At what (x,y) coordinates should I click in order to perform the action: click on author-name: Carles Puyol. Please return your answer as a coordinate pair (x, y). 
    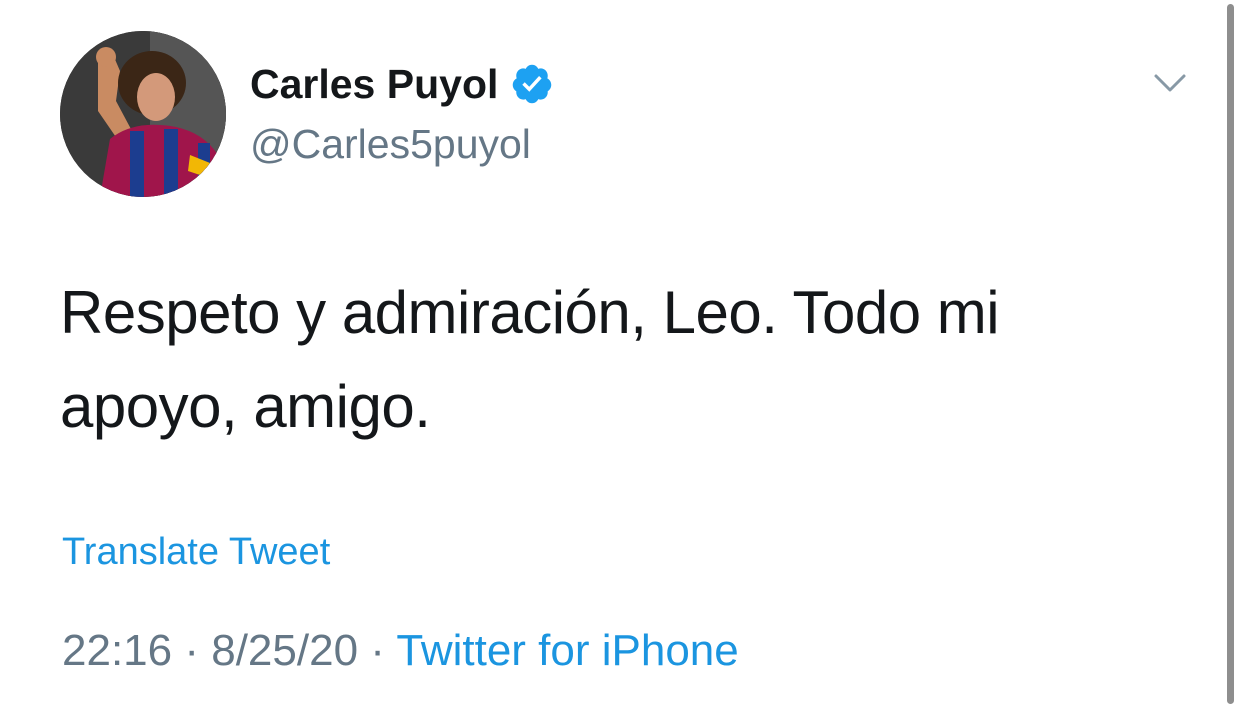
    Looking at the image, I should click on (374, 84).